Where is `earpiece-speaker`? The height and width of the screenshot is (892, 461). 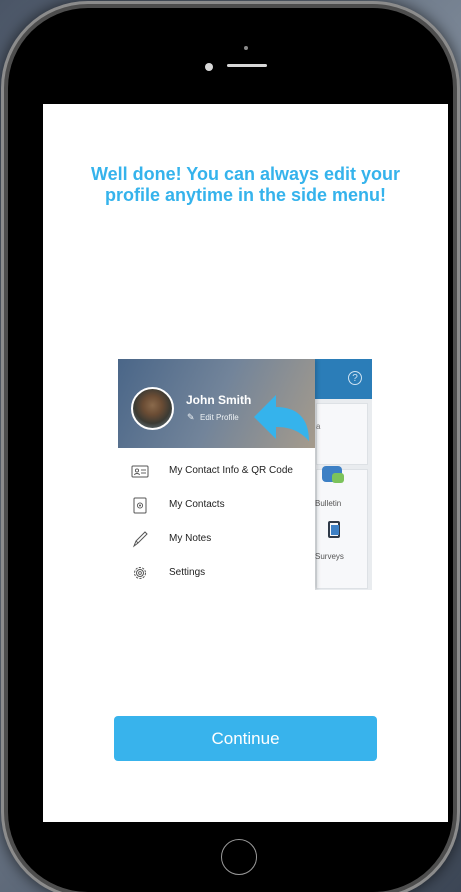 earpiece-speaker is located at coordinates (247, 65).